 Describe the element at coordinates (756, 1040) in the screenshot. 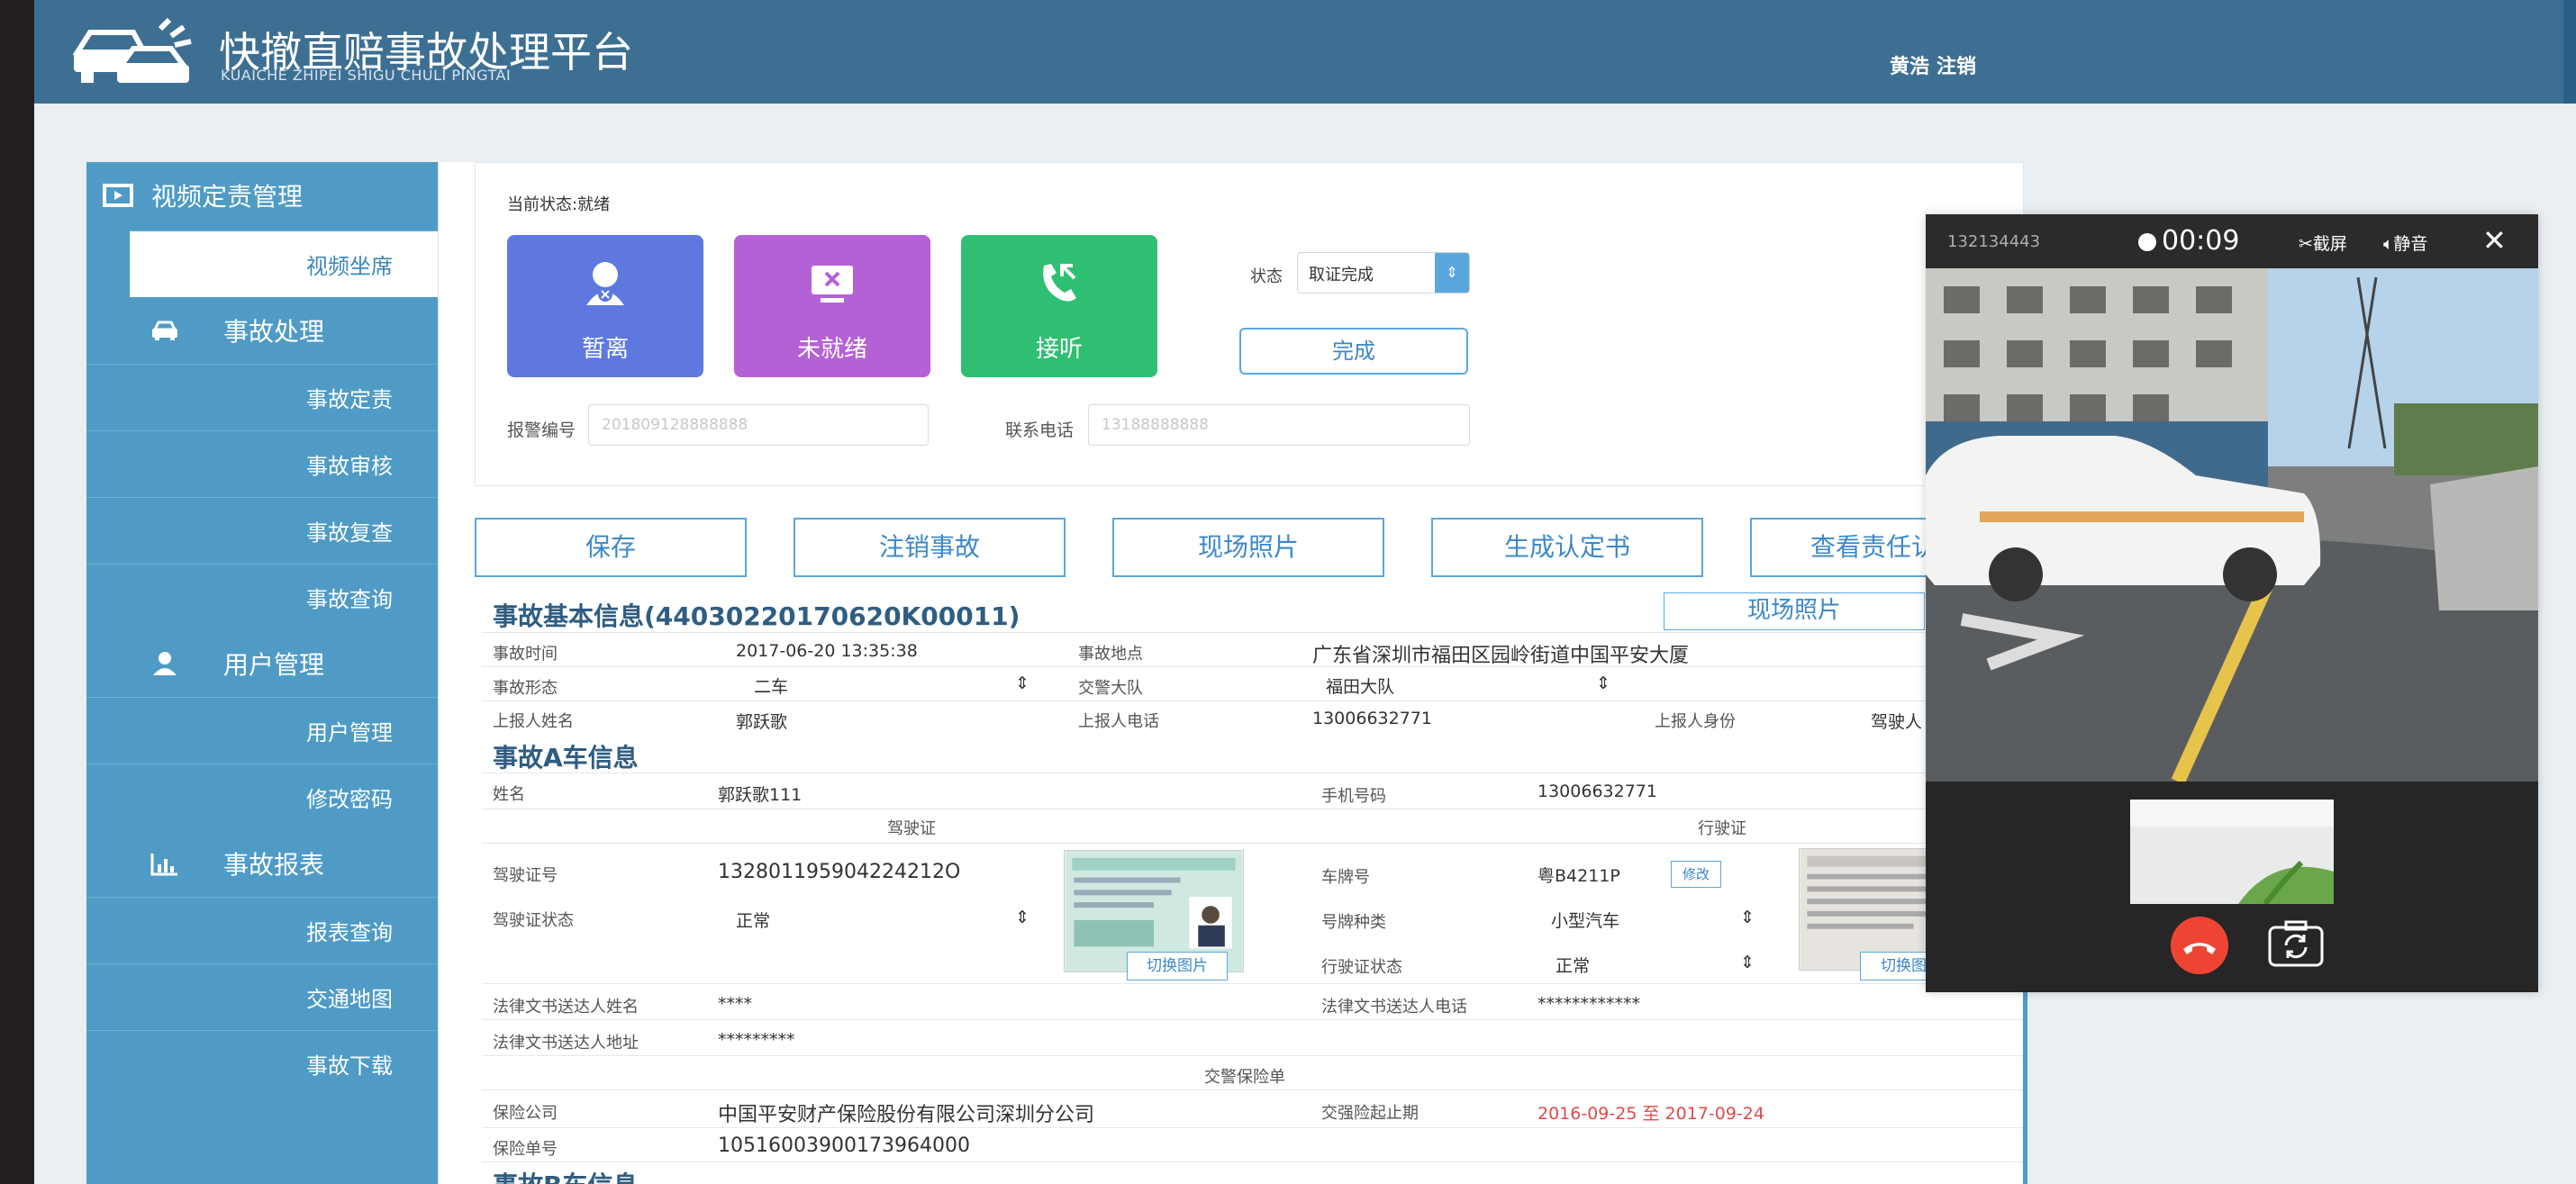

I see `legal-address-value: *********` at that location.